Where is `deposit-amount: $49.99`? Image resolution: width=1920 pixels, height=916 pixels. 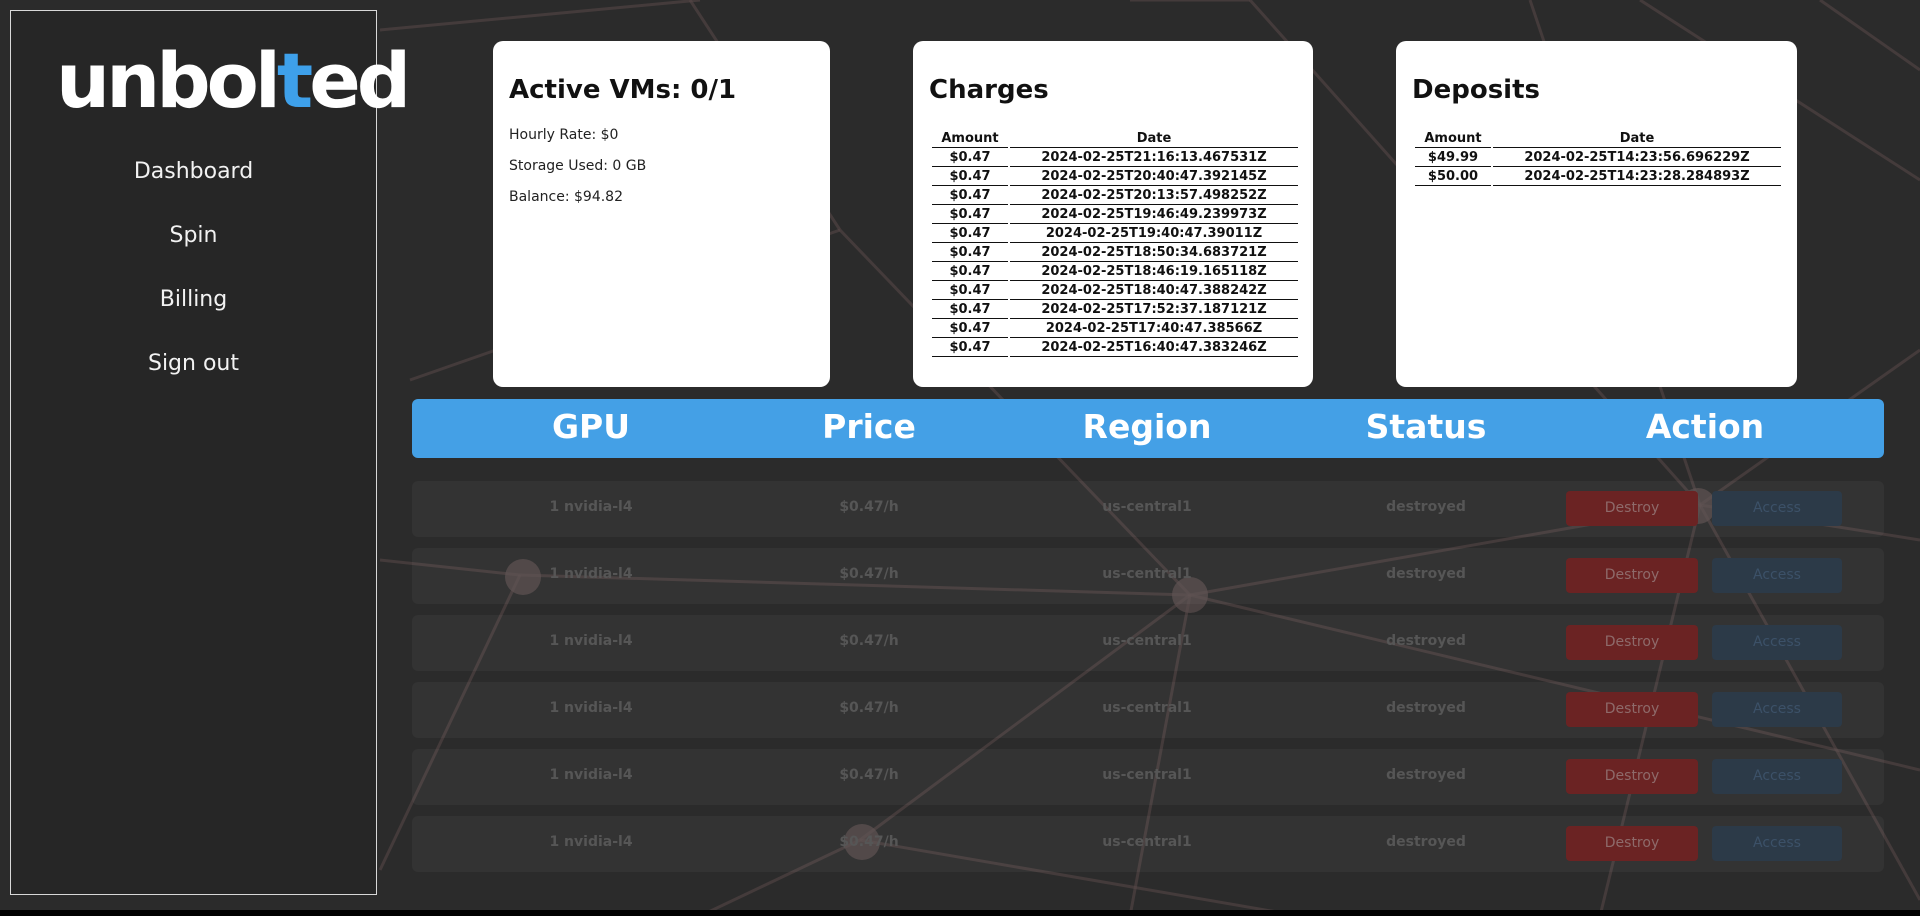 deposit-amount: $49.99 is located at coordinates (1453, 157).